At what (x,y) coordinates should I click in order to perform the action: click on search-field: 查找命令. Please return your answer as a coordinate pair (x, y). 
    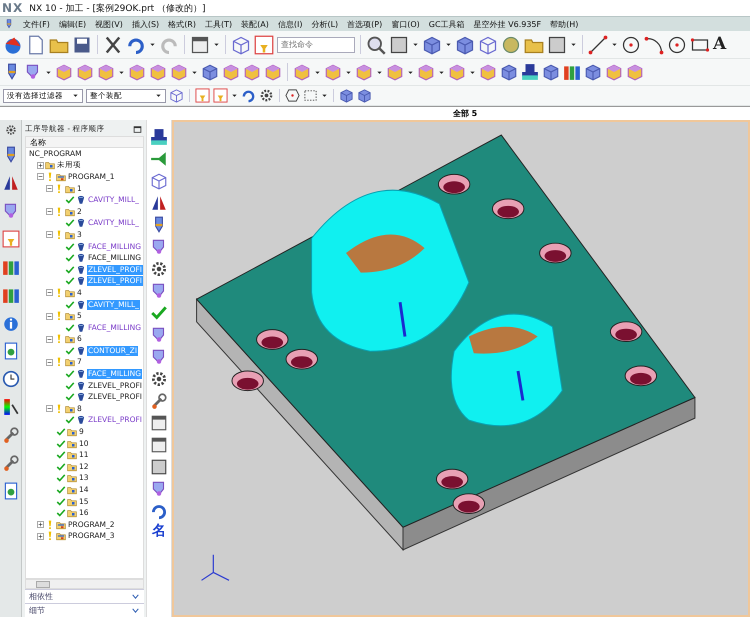
    Looking at the image, I should click on (316, 44).